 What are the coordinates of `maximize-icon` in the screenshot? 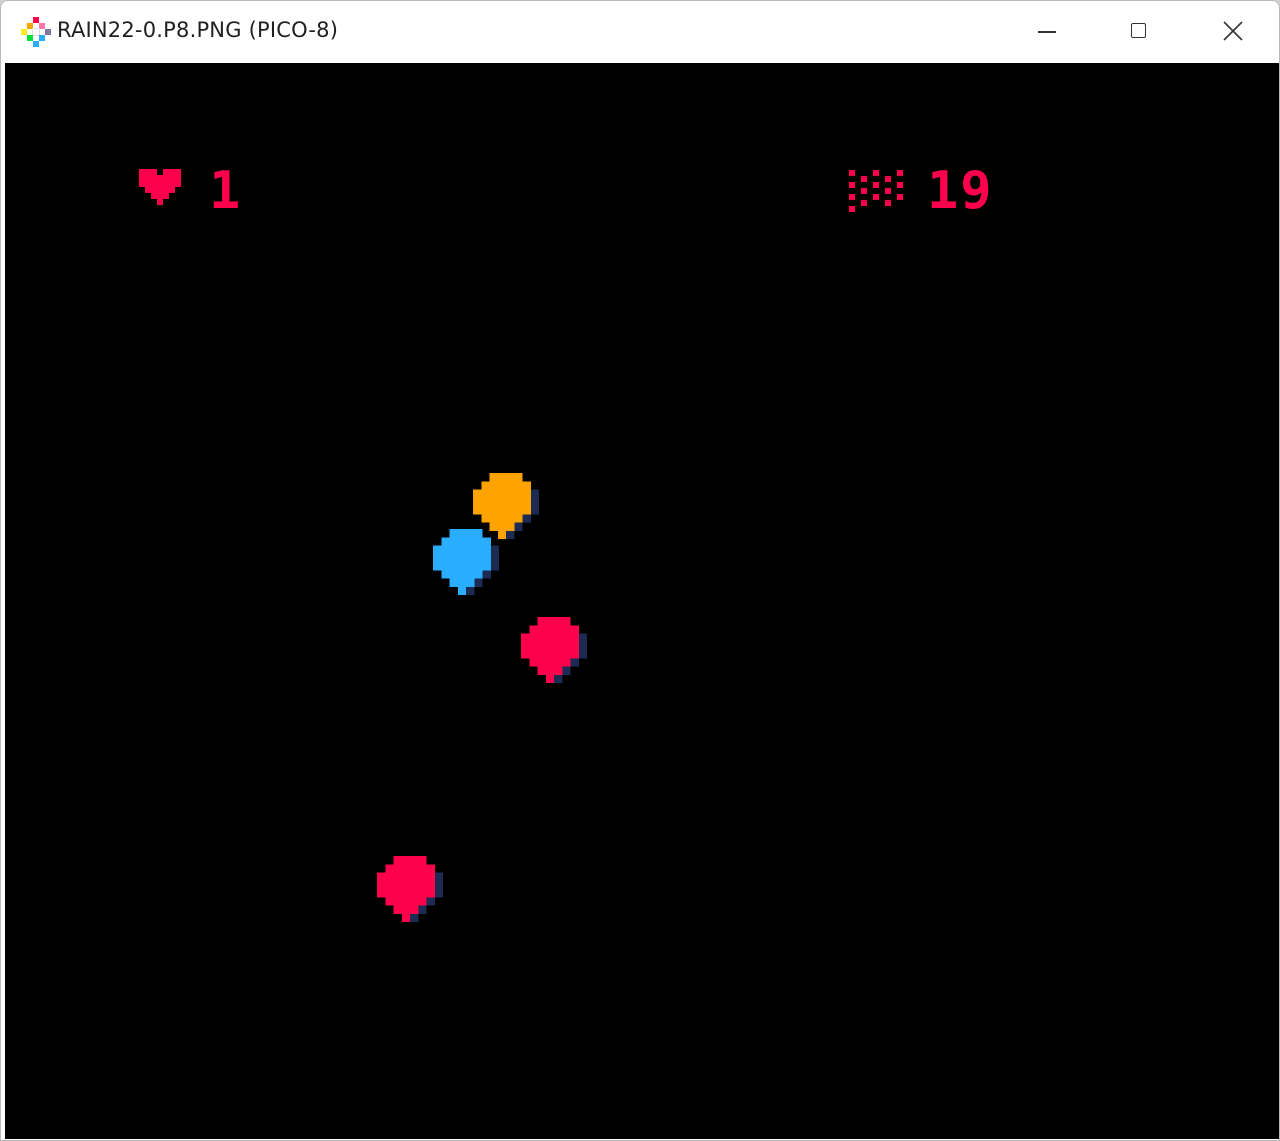 It's located at (1138, 30).